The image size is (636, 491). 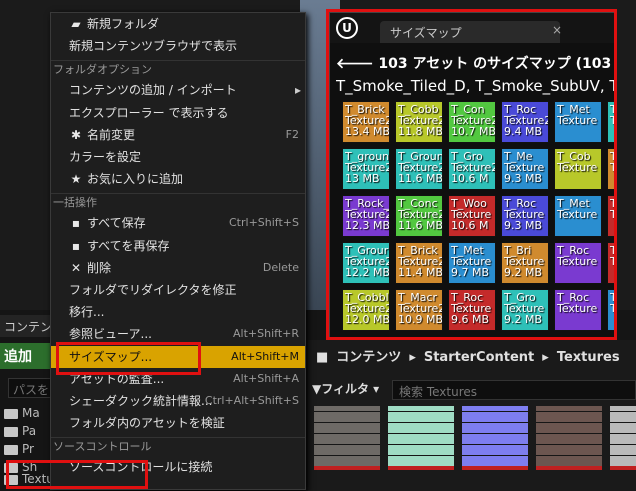 I want to click on menu-item: カラーを設定, so click(x=178, y=157).